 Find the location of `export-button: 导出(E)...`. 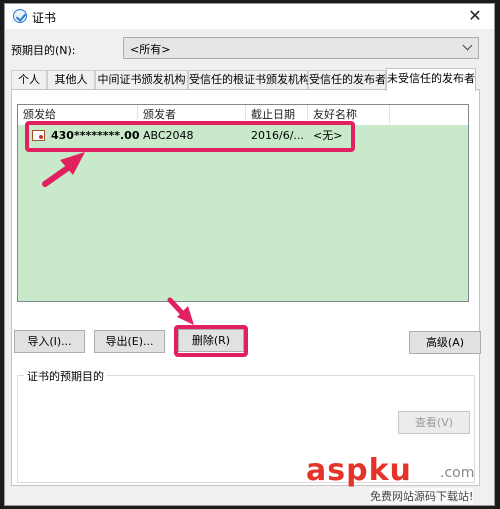

export-button: 导出(E)... is located at coordinates (129, 341).